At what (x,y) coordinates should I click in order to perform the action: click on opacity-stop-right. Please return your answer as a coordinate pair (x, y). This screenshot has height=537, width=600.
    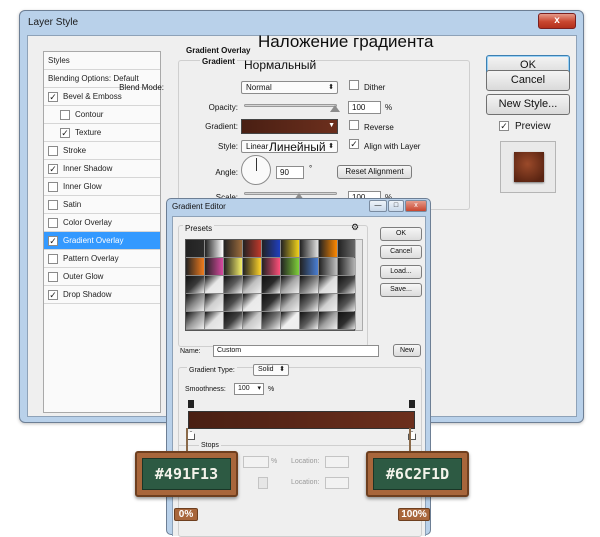
    Looking at the image, I should click on (412, 404).